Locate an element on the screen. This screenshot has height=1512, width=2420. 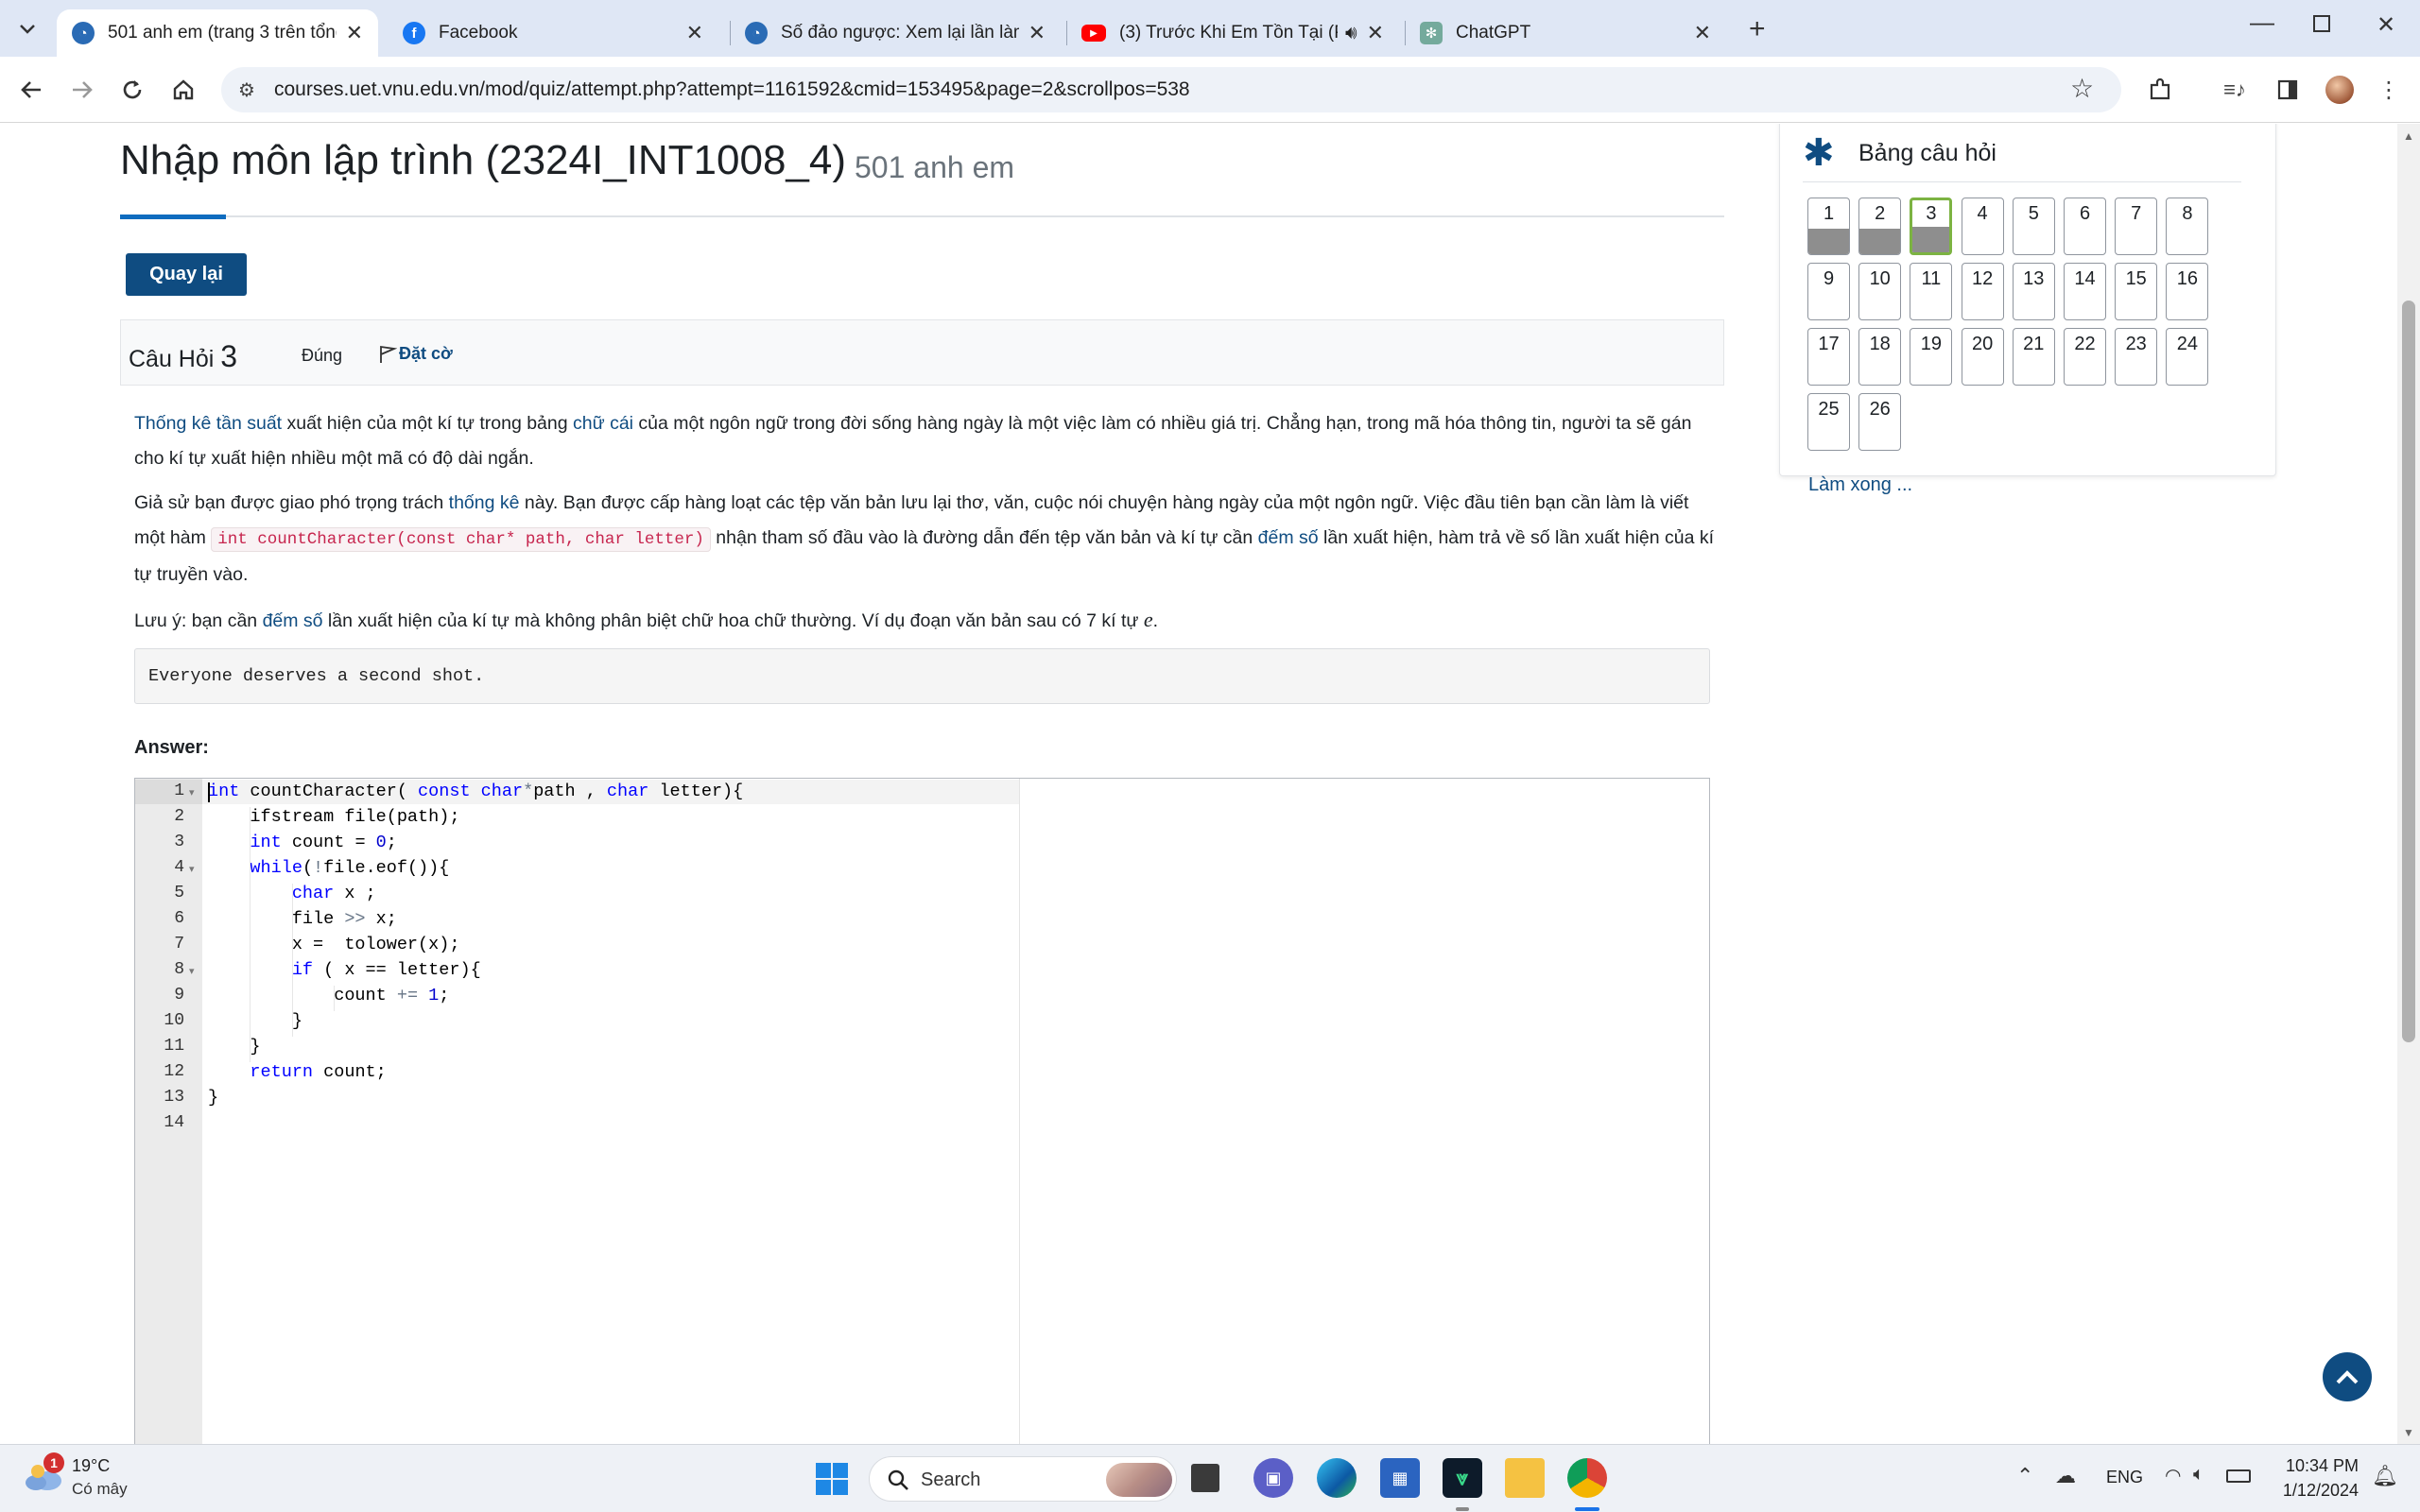
tab-youtube: ▶ (3) Trước Khi Em Tồn Tại (Pi 🔊︎ ✕ is located at coordinates (1232, 33).